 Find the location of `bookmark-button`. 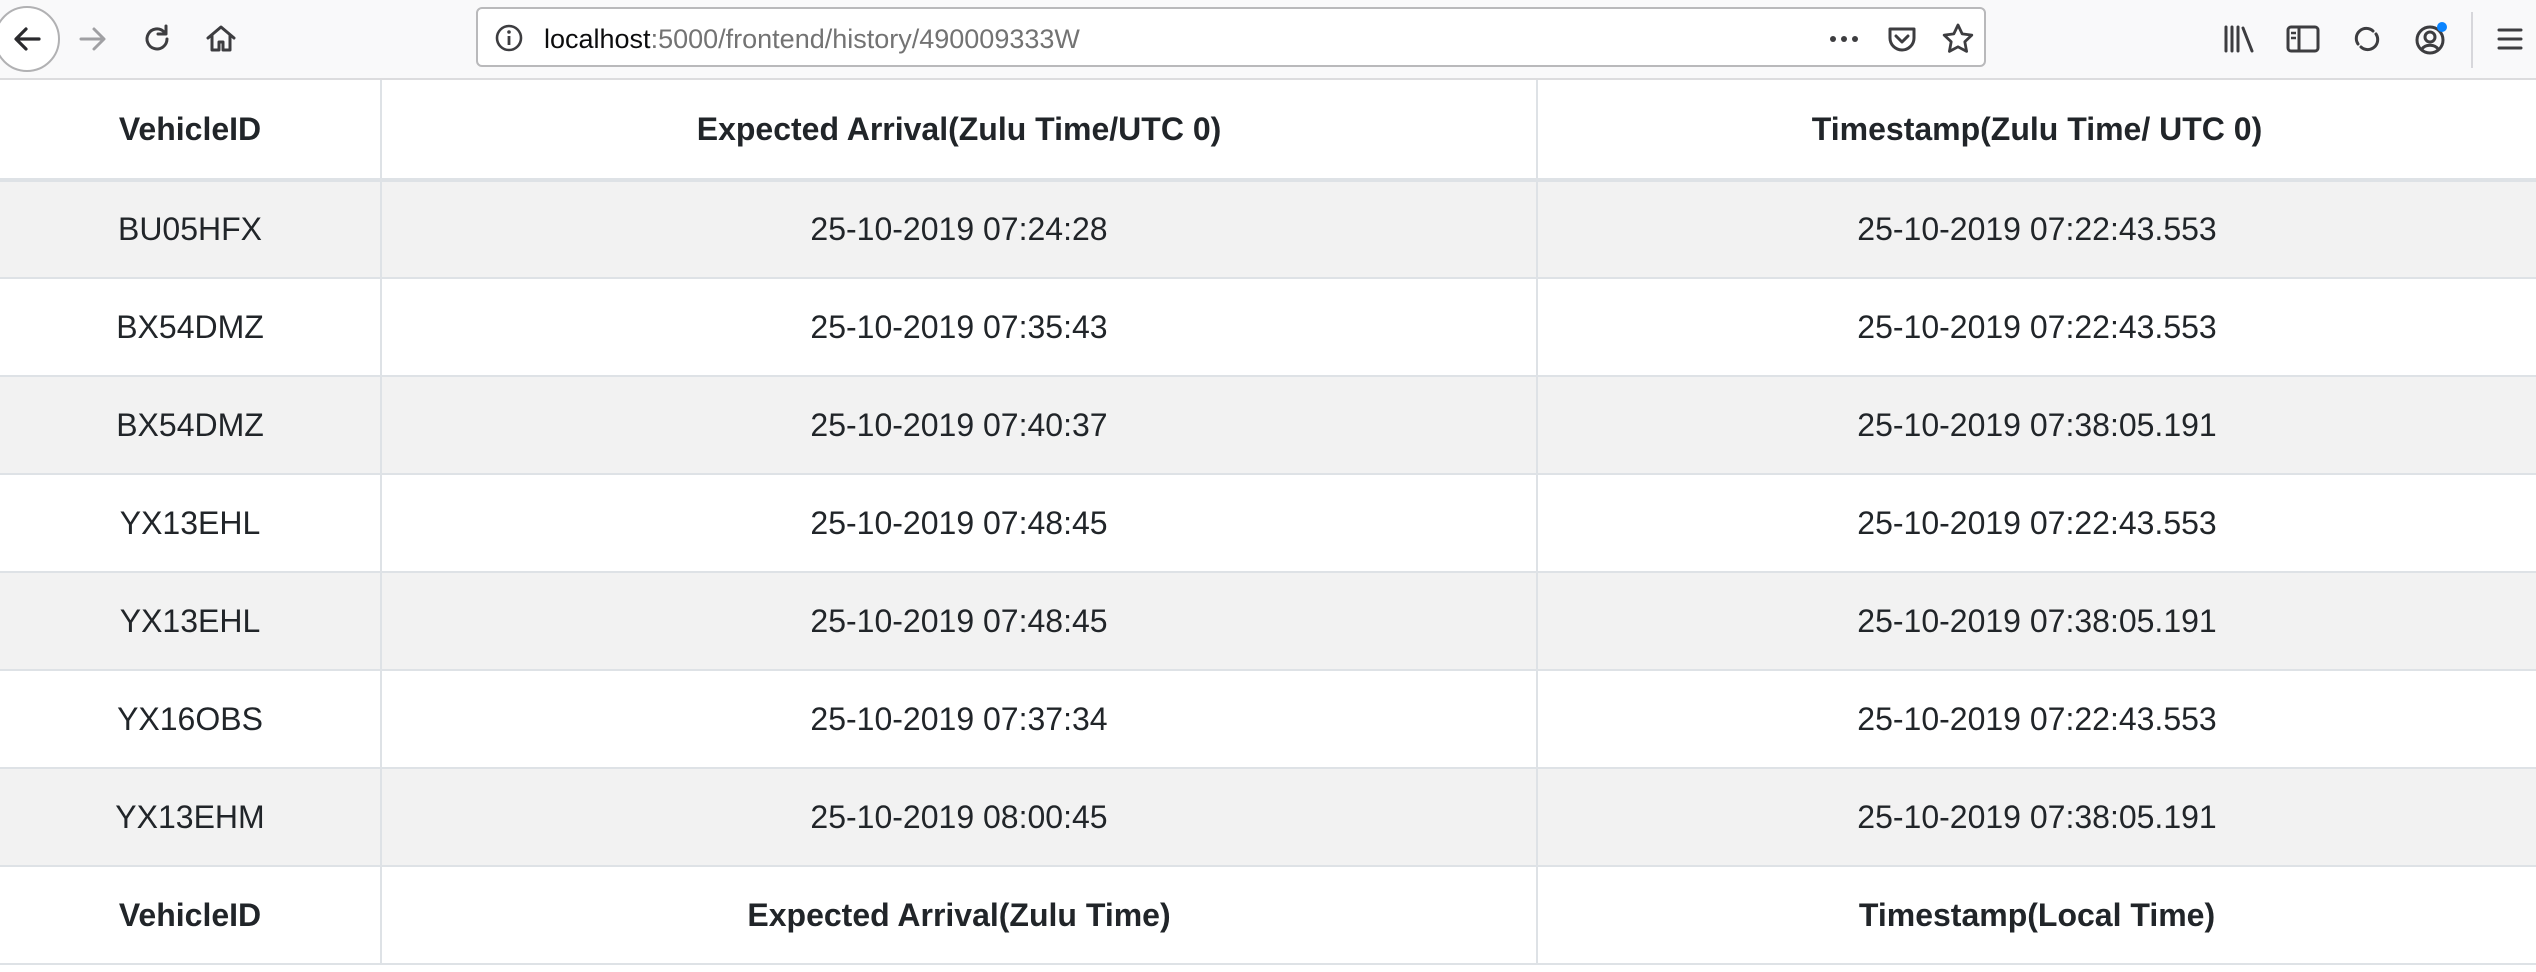

bookmark-button is located at coordinates (1958, 39).